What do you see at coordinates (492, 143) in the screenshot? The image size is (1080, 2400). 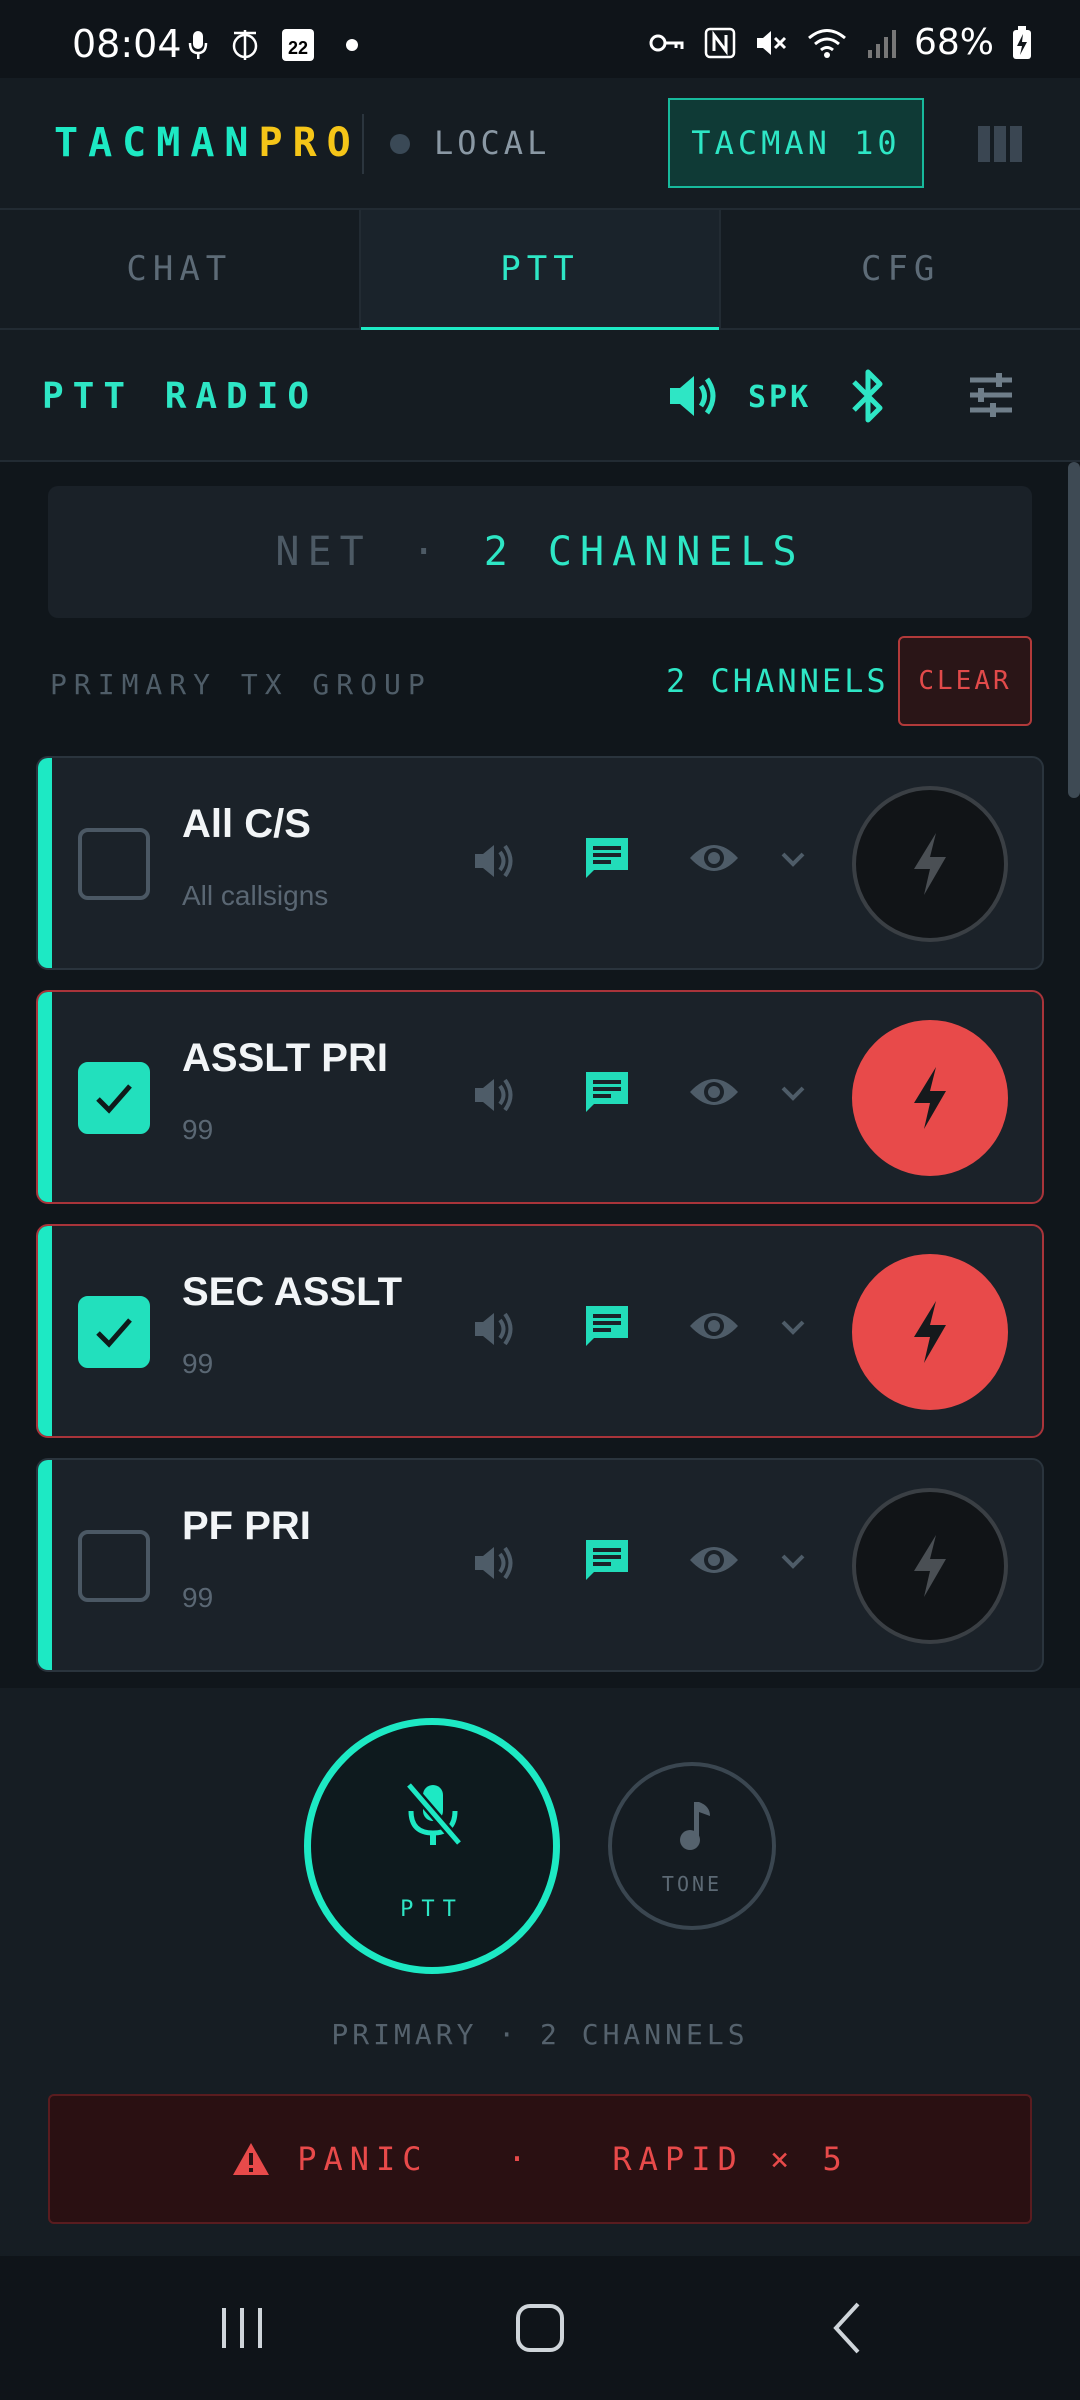 I see `connection-mode-label: LOCAL` at bounding box center [492, 143].